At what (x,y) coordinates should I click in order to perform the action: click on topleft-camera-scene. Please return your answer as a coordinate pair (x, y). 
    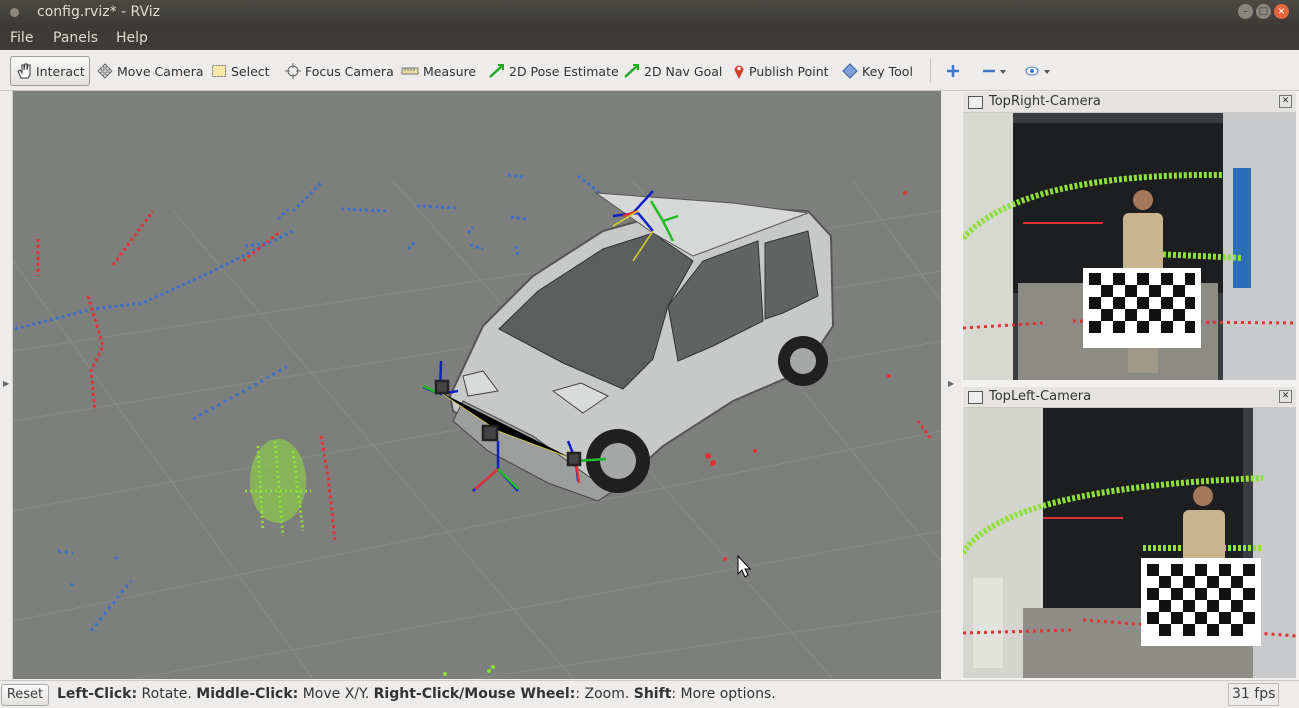
    Looking at the image, I should click on (1129, 543).